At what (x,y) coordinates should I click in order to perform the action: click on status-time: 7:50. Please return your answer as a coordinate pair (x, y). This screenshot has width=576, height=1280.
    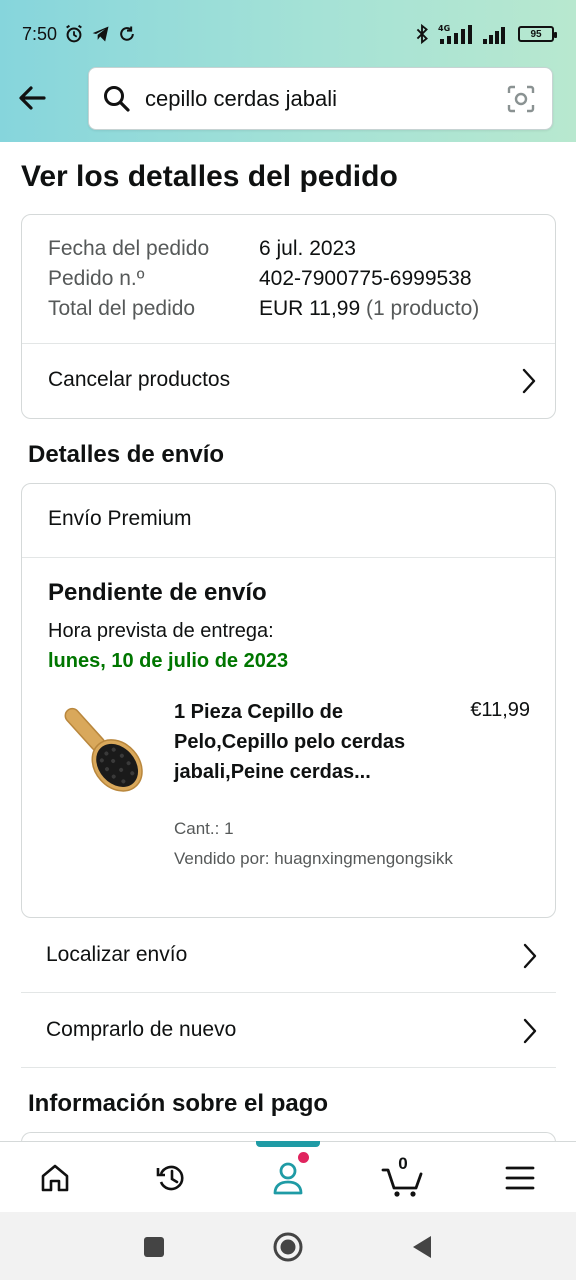
    Looking at the image, I should click on (40, 33).